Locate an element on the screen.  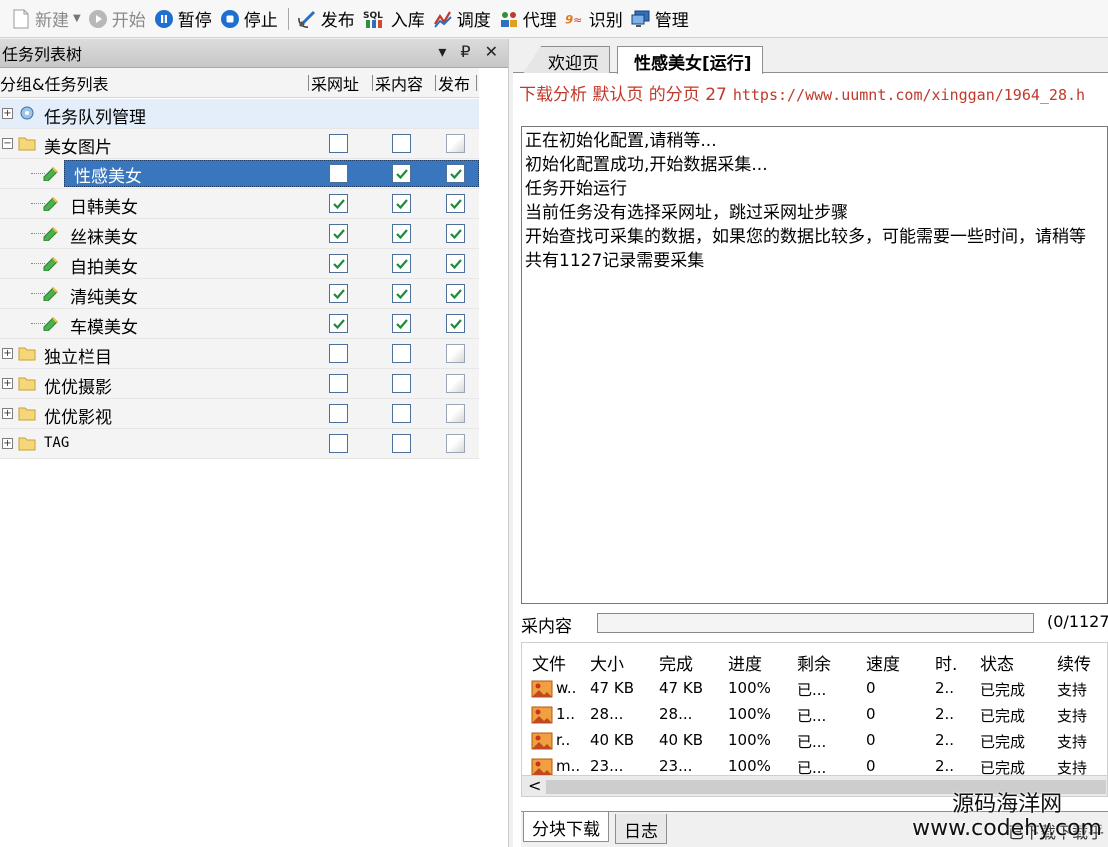
import-button: SQL 入库 is located at coordinates (395, 19).